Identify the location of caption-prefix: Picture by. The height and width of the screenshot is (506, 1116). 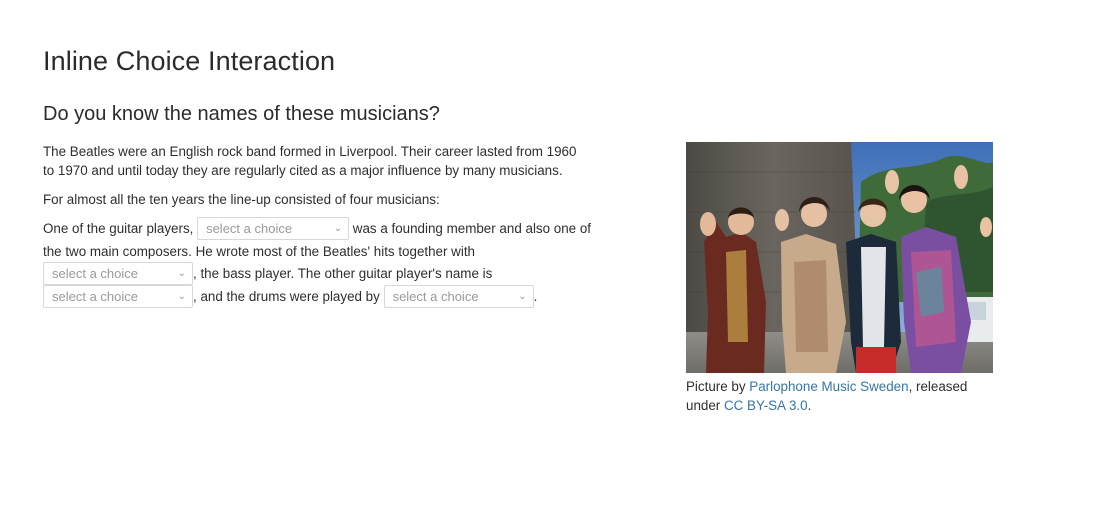
(718, 386).